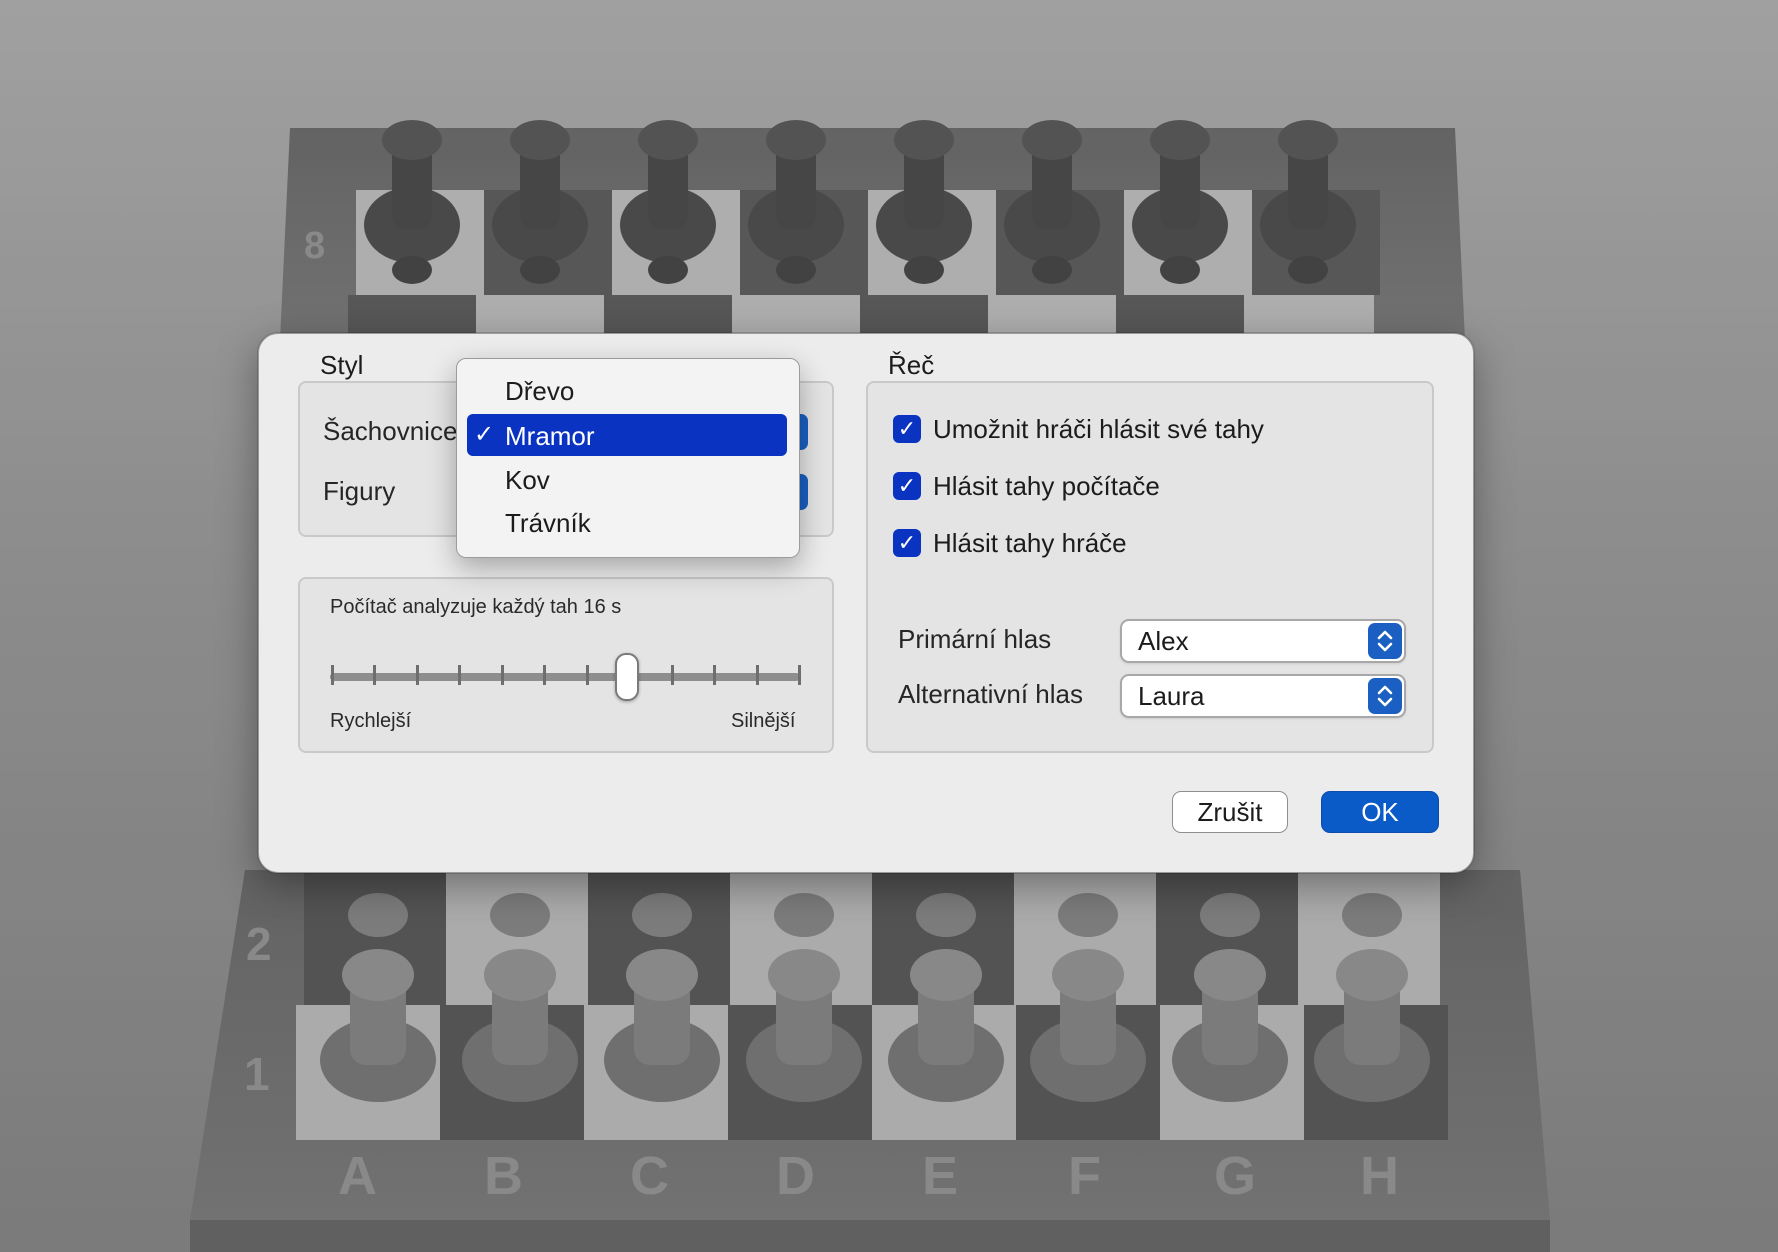 The height and width of the screenshot is (1252, 1778). Describe the element at coordinates (1084, 1176) in the screenshot. I see `file-label: F` at that location.